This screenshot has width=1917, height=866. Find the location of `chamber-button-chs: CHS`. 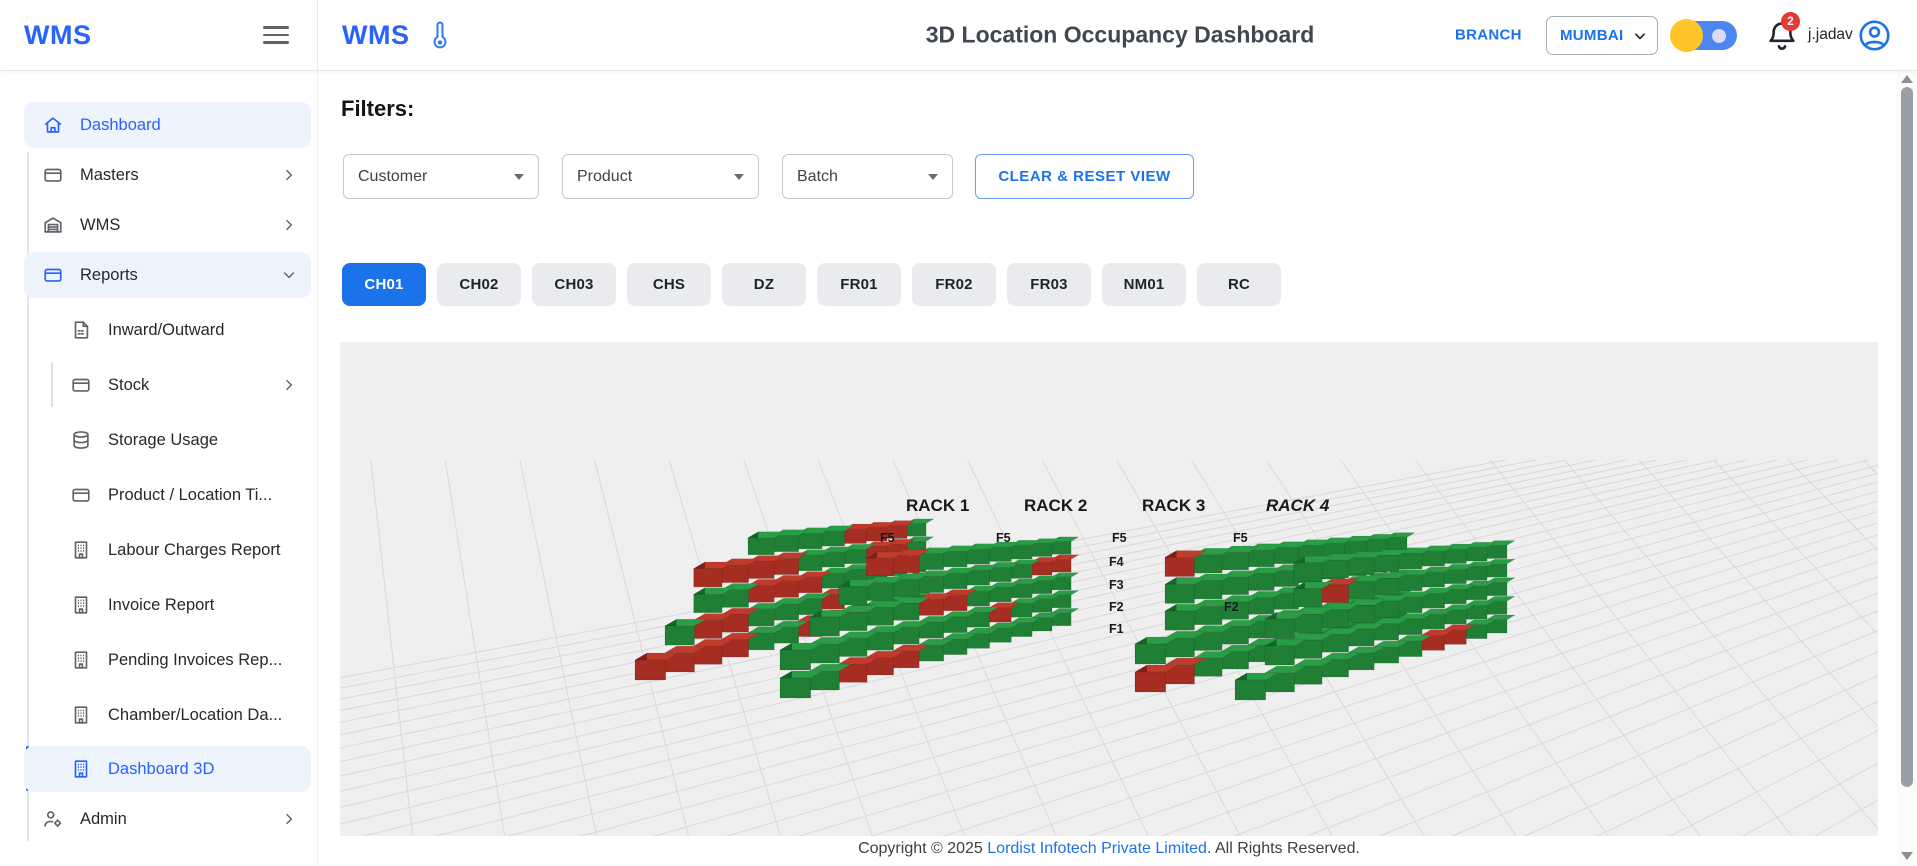

chamber-button-chs: CHS is located at coordinates (669, 284).